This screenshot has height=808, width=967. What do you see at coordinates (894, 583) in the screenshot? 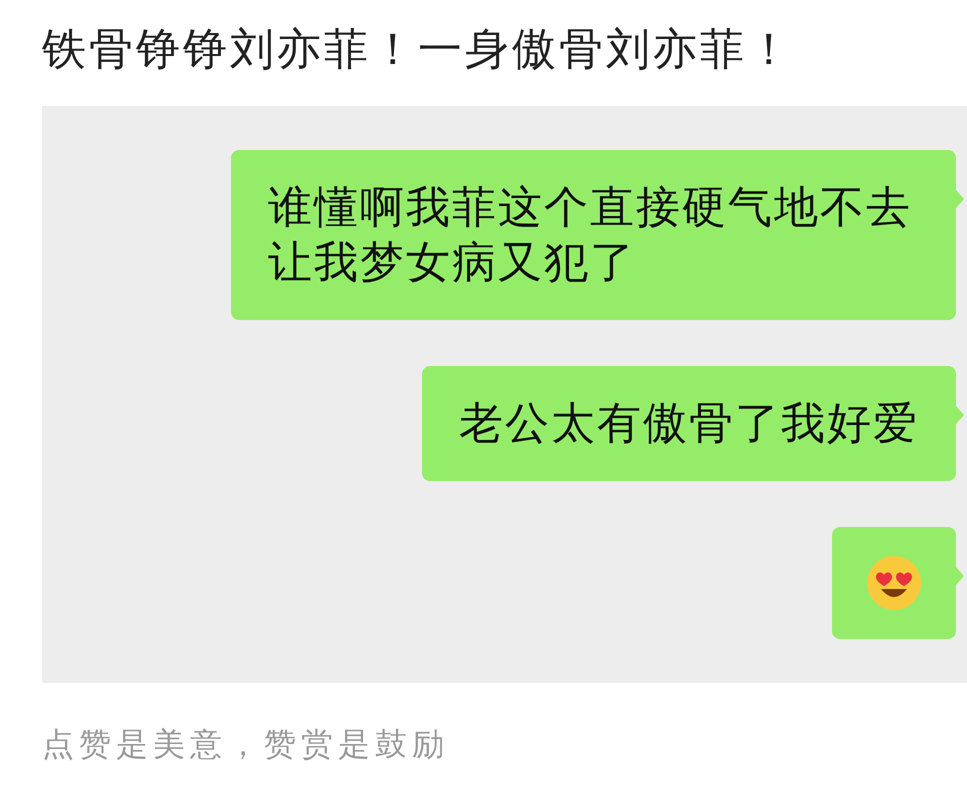
I see `heart-eyes-emoji-icon` at bounding box center [894, 583].